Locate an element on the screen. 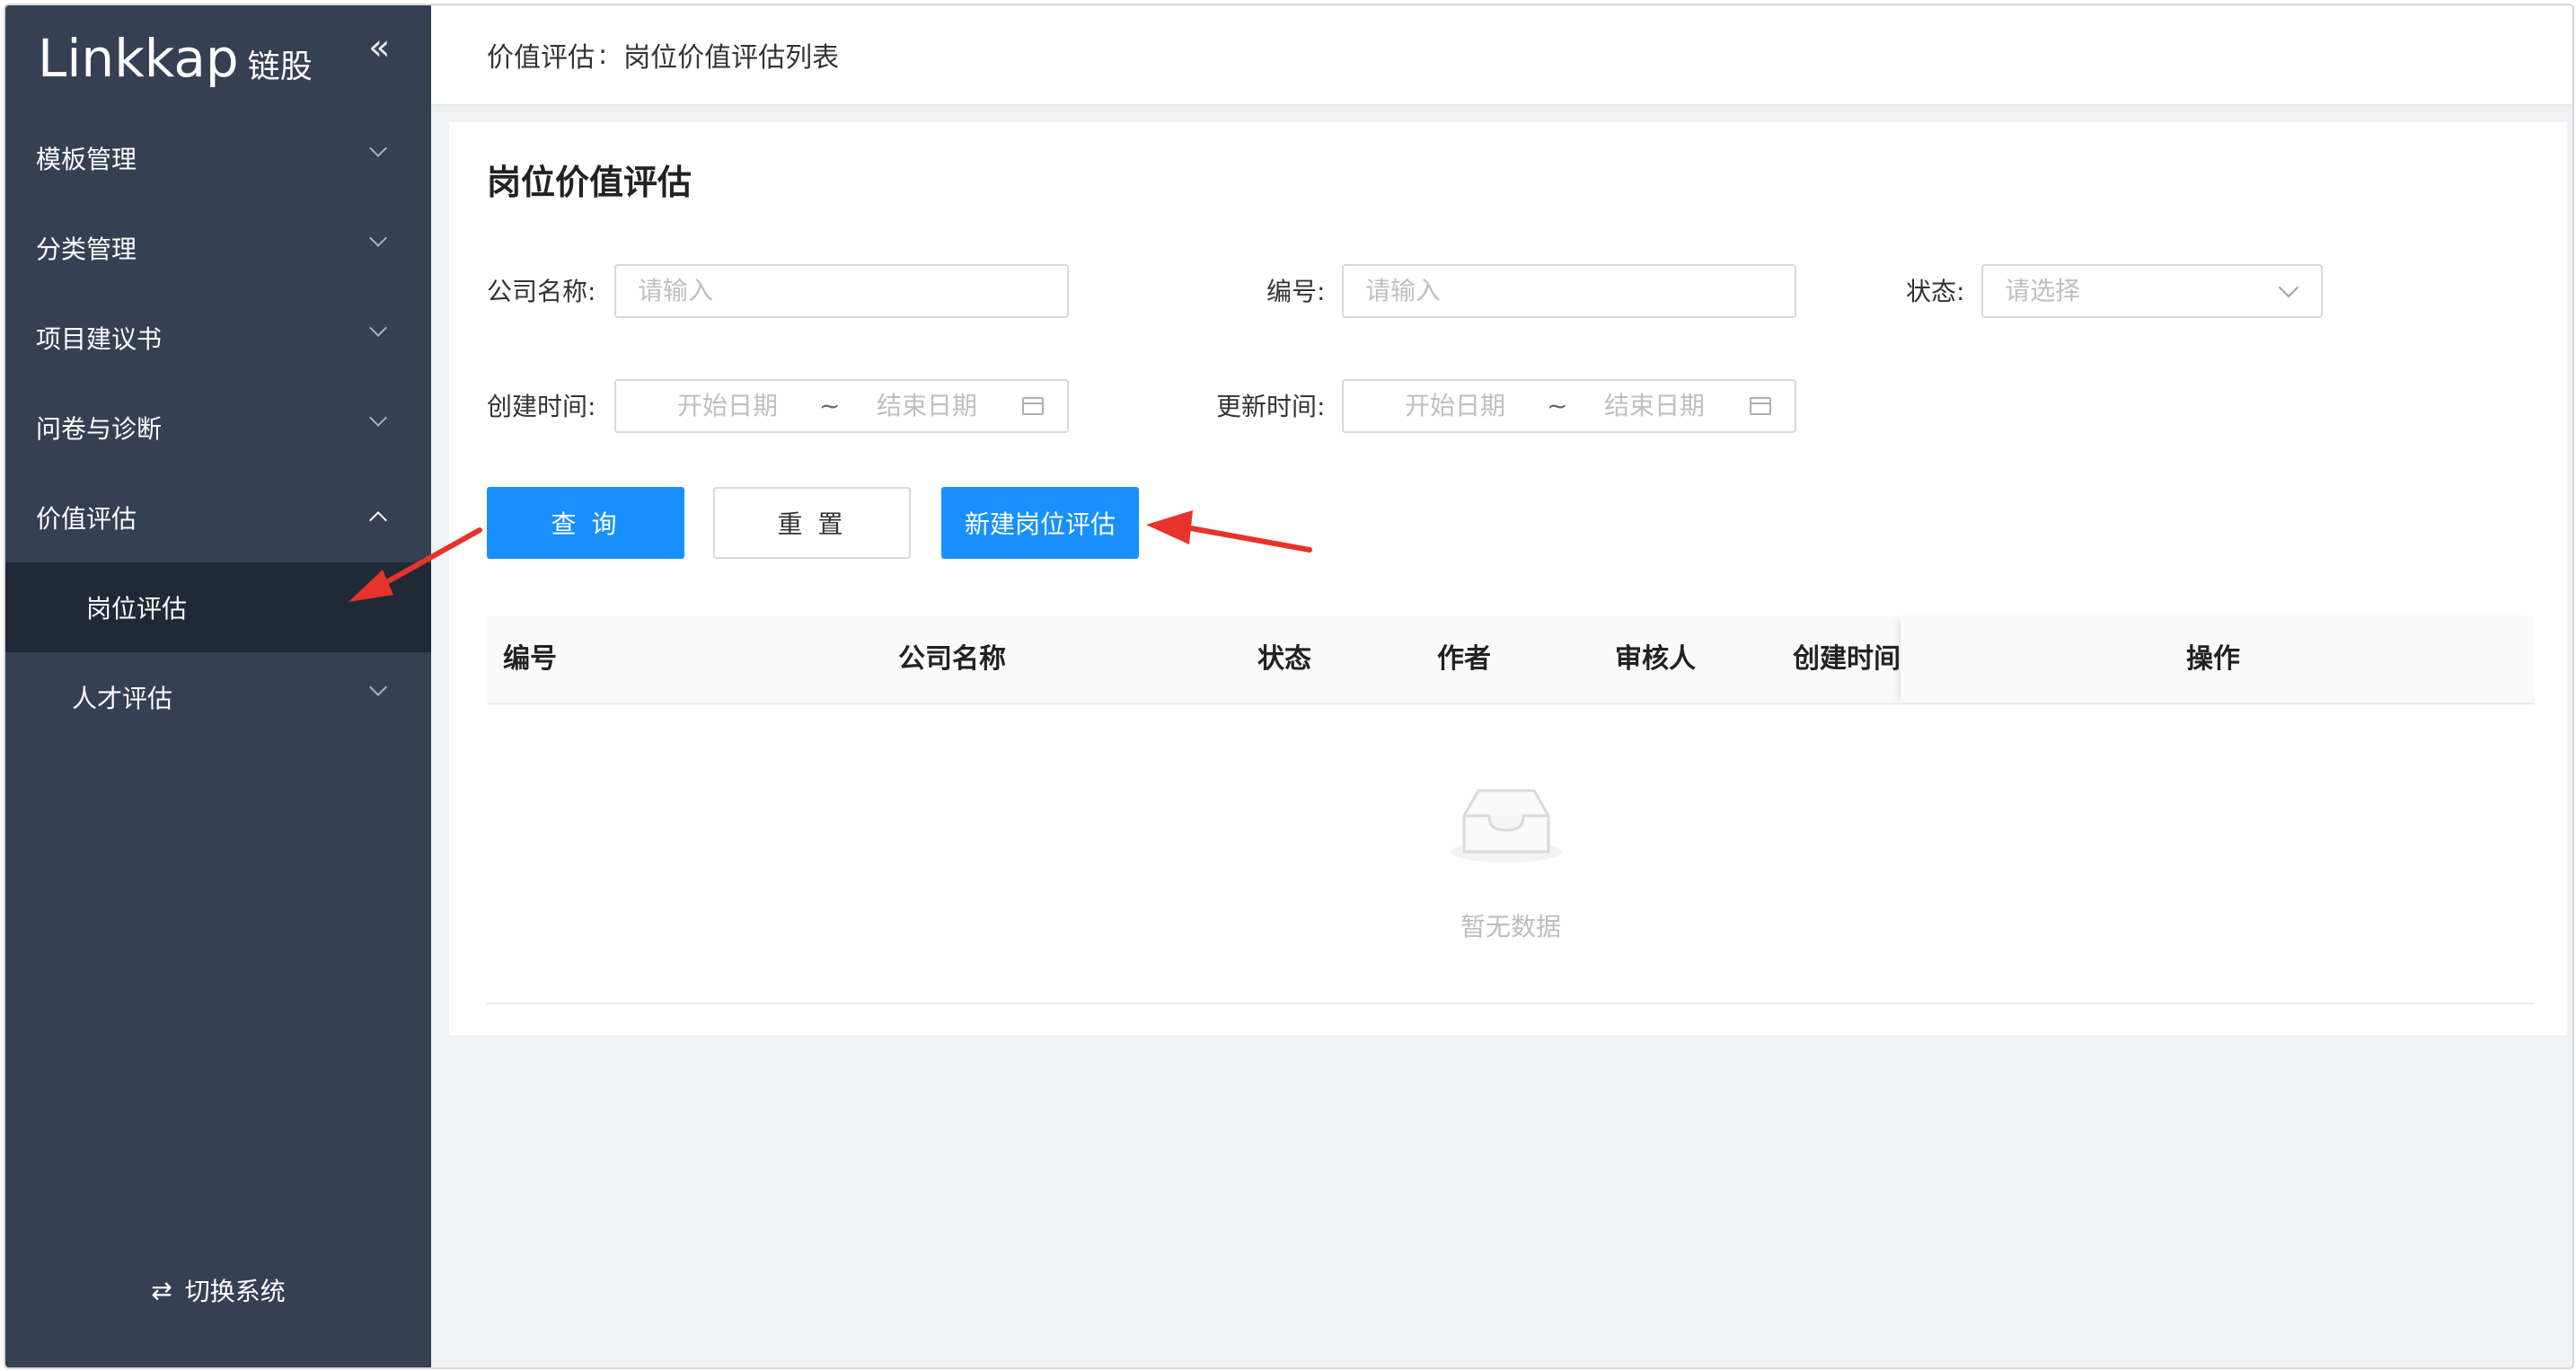 This screenshot has height=1371, width=2576. sidebar-item-label: 岗位评估 is located at coordinates (137, 609).